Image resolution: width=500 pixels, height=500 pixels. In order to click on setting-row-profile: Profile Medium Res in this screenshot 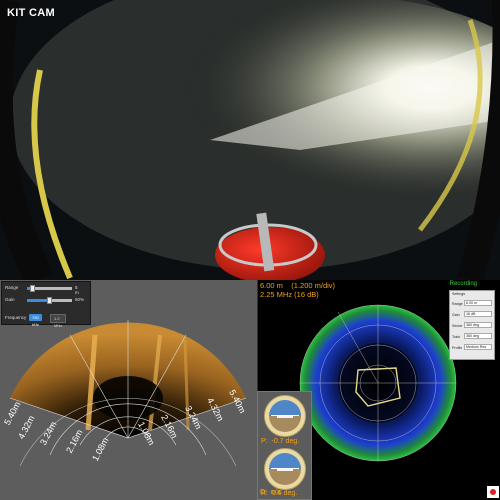, I will do `click(472, 347)`.